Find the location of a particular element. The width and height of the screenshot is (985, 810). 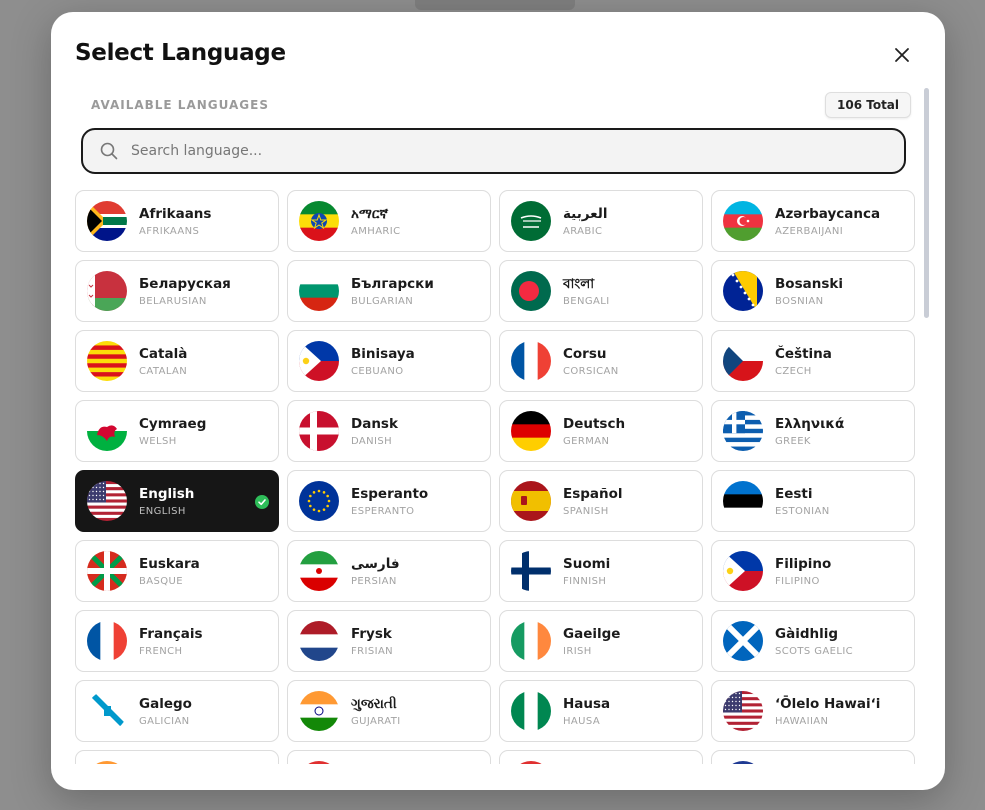

language-card: Corsu CORSICAN is located at coordinates (601, 361).